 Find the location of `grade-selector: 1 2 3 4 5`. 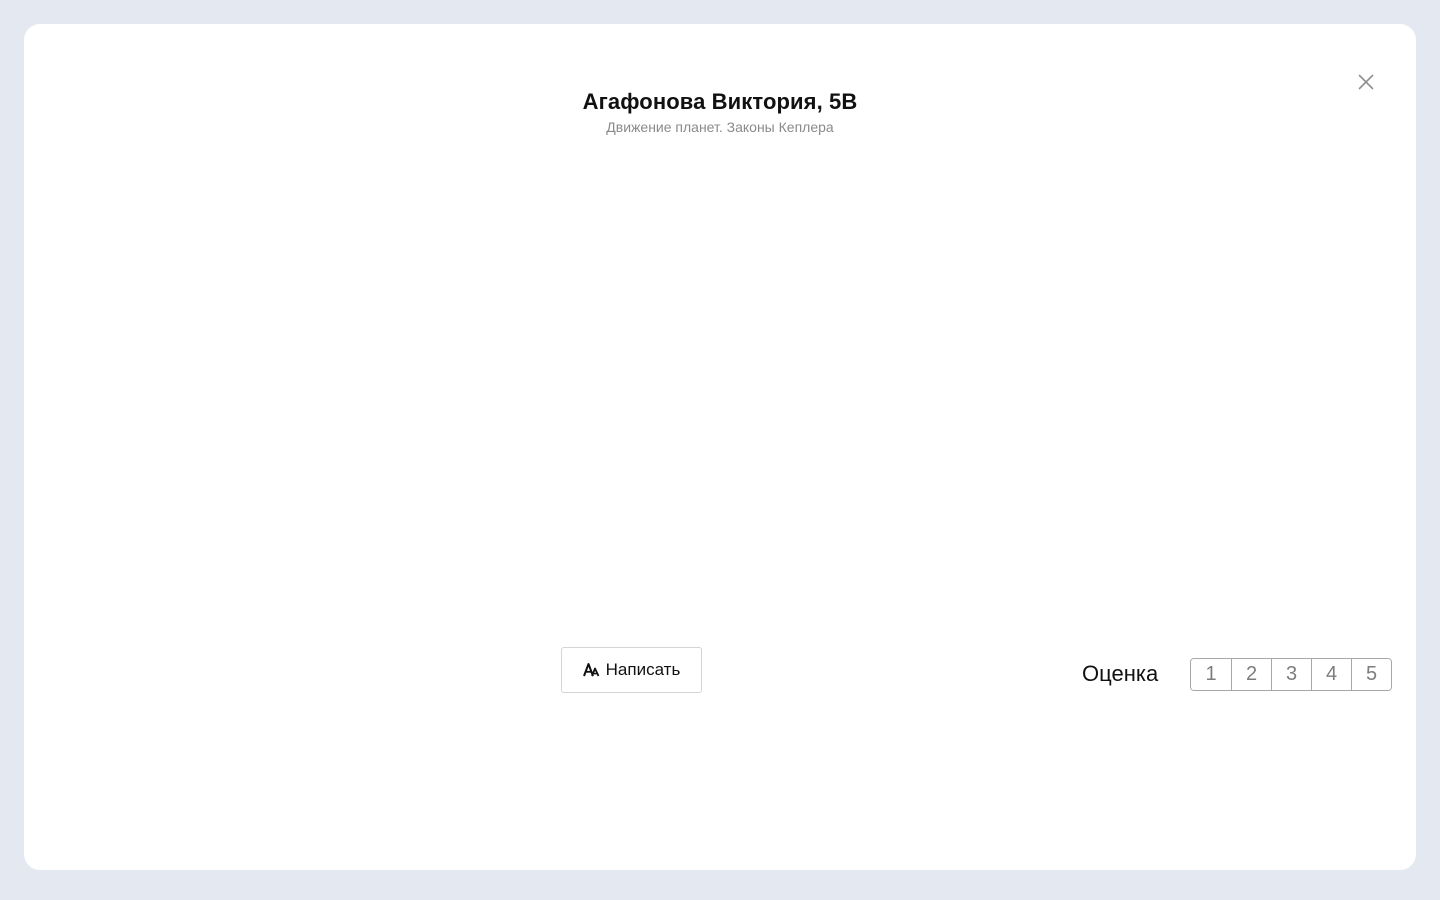

grade-selector: 1 2 3 4 5 is located at coordinates (1291, 674).